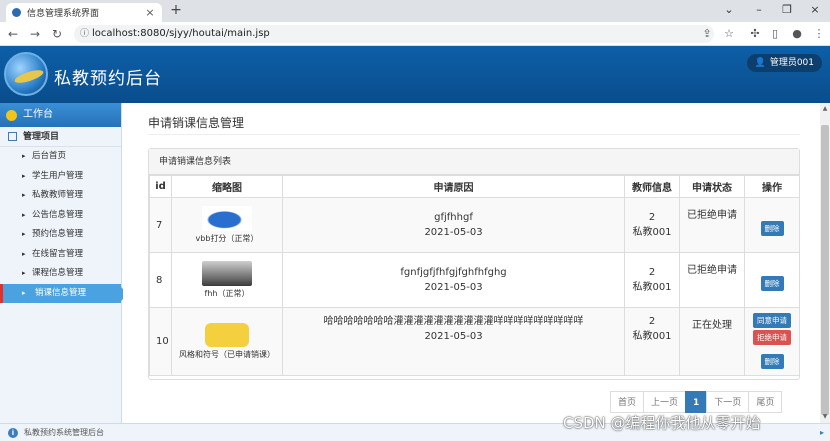 This screenshot has height=441, width=830. What do you see at coordinates (196, 123) in the screenshot?
I see `page-title: 申请销课信息管理` at bounding box center [196, 123].